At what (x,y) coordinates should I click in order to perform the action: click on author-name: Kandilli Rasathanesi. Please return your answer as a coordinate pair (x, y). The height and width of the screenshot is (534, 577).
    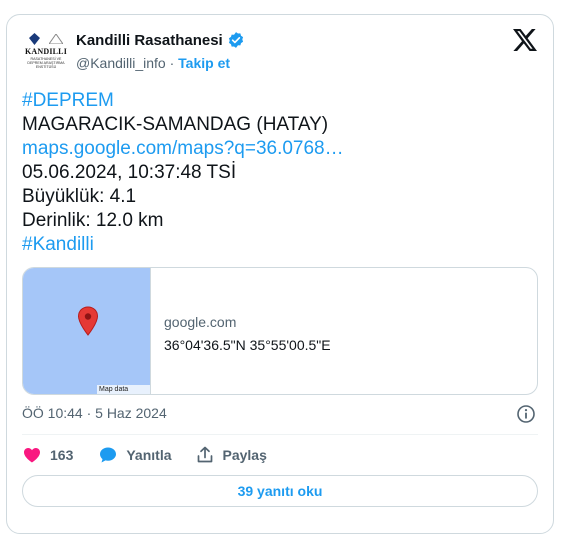
    Looking at the image, I should click on (149, 40).